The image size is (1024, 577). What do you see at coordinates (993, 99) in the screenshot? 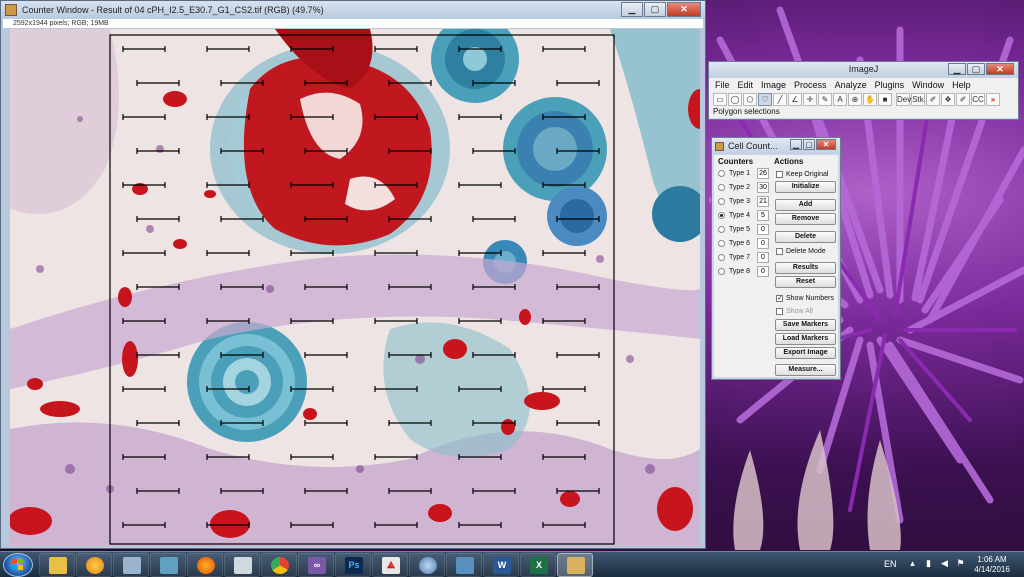
I see `more-tools-icon: »` at bounding box center [993, 99].